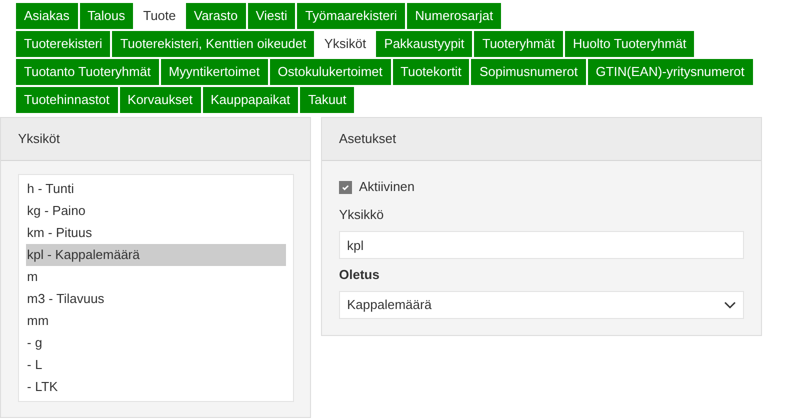 The image size is (789, 420). What do you see at coordinates (216, 16) in the screenshot?
I see `tab: Varasto` at bounding box center [216, 16].